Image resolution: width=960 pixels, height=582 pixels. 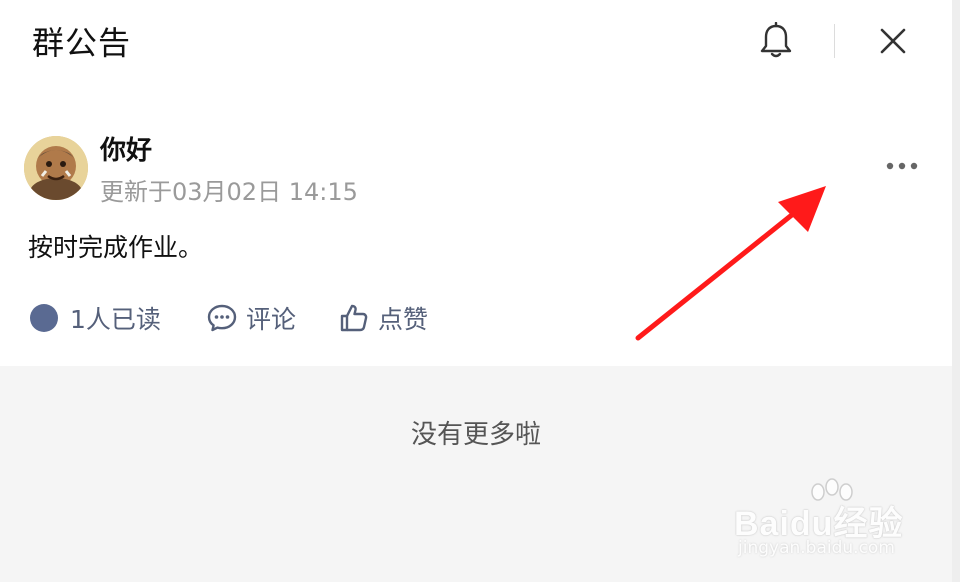 What do you see at coordinates (834, 41) in the screenshot?
I see `header-divider` at bounding box center [834, 41].